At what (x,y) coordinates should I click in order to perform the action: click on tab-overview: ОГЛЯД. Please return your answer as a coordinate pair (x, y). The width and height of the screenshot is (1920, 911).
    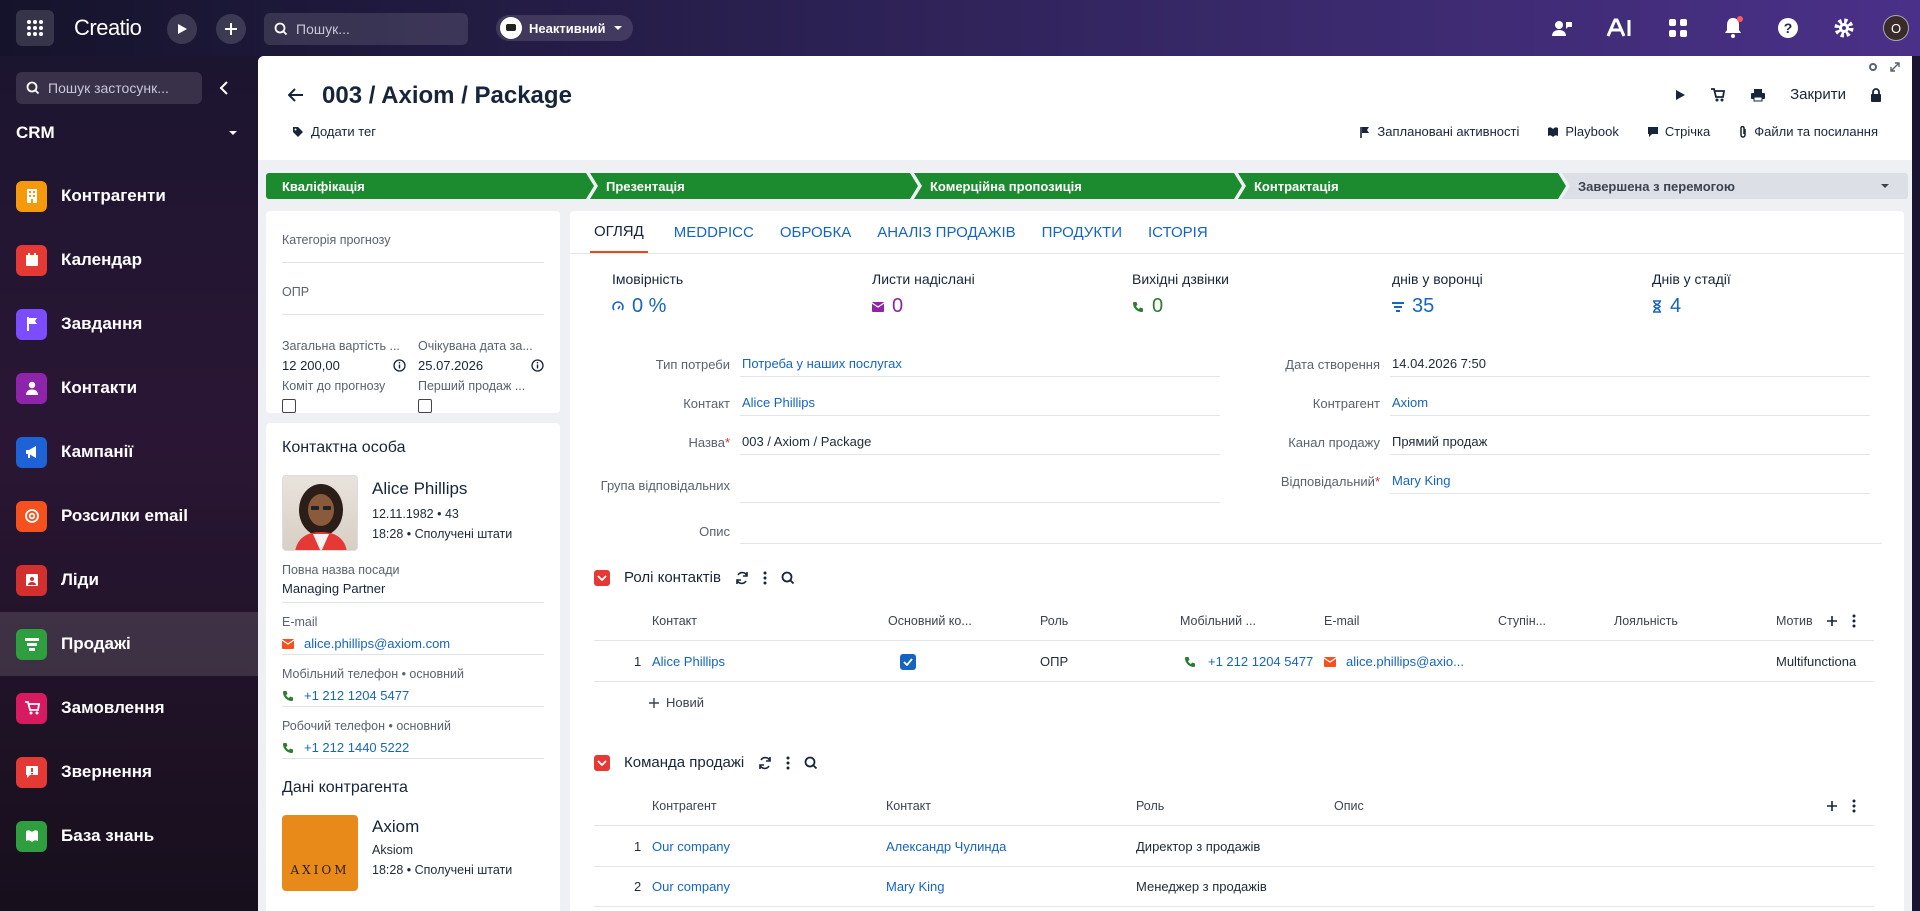
    Looking at the image, I should click on (619, 232).